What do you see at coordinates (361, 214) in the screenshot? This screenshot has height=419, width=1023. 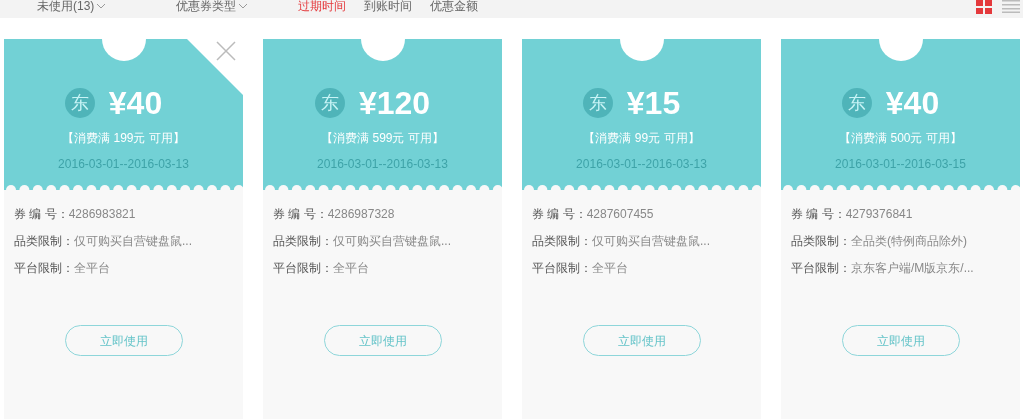 I see `field-value: 4286987328` at bounding box center [361, 214].